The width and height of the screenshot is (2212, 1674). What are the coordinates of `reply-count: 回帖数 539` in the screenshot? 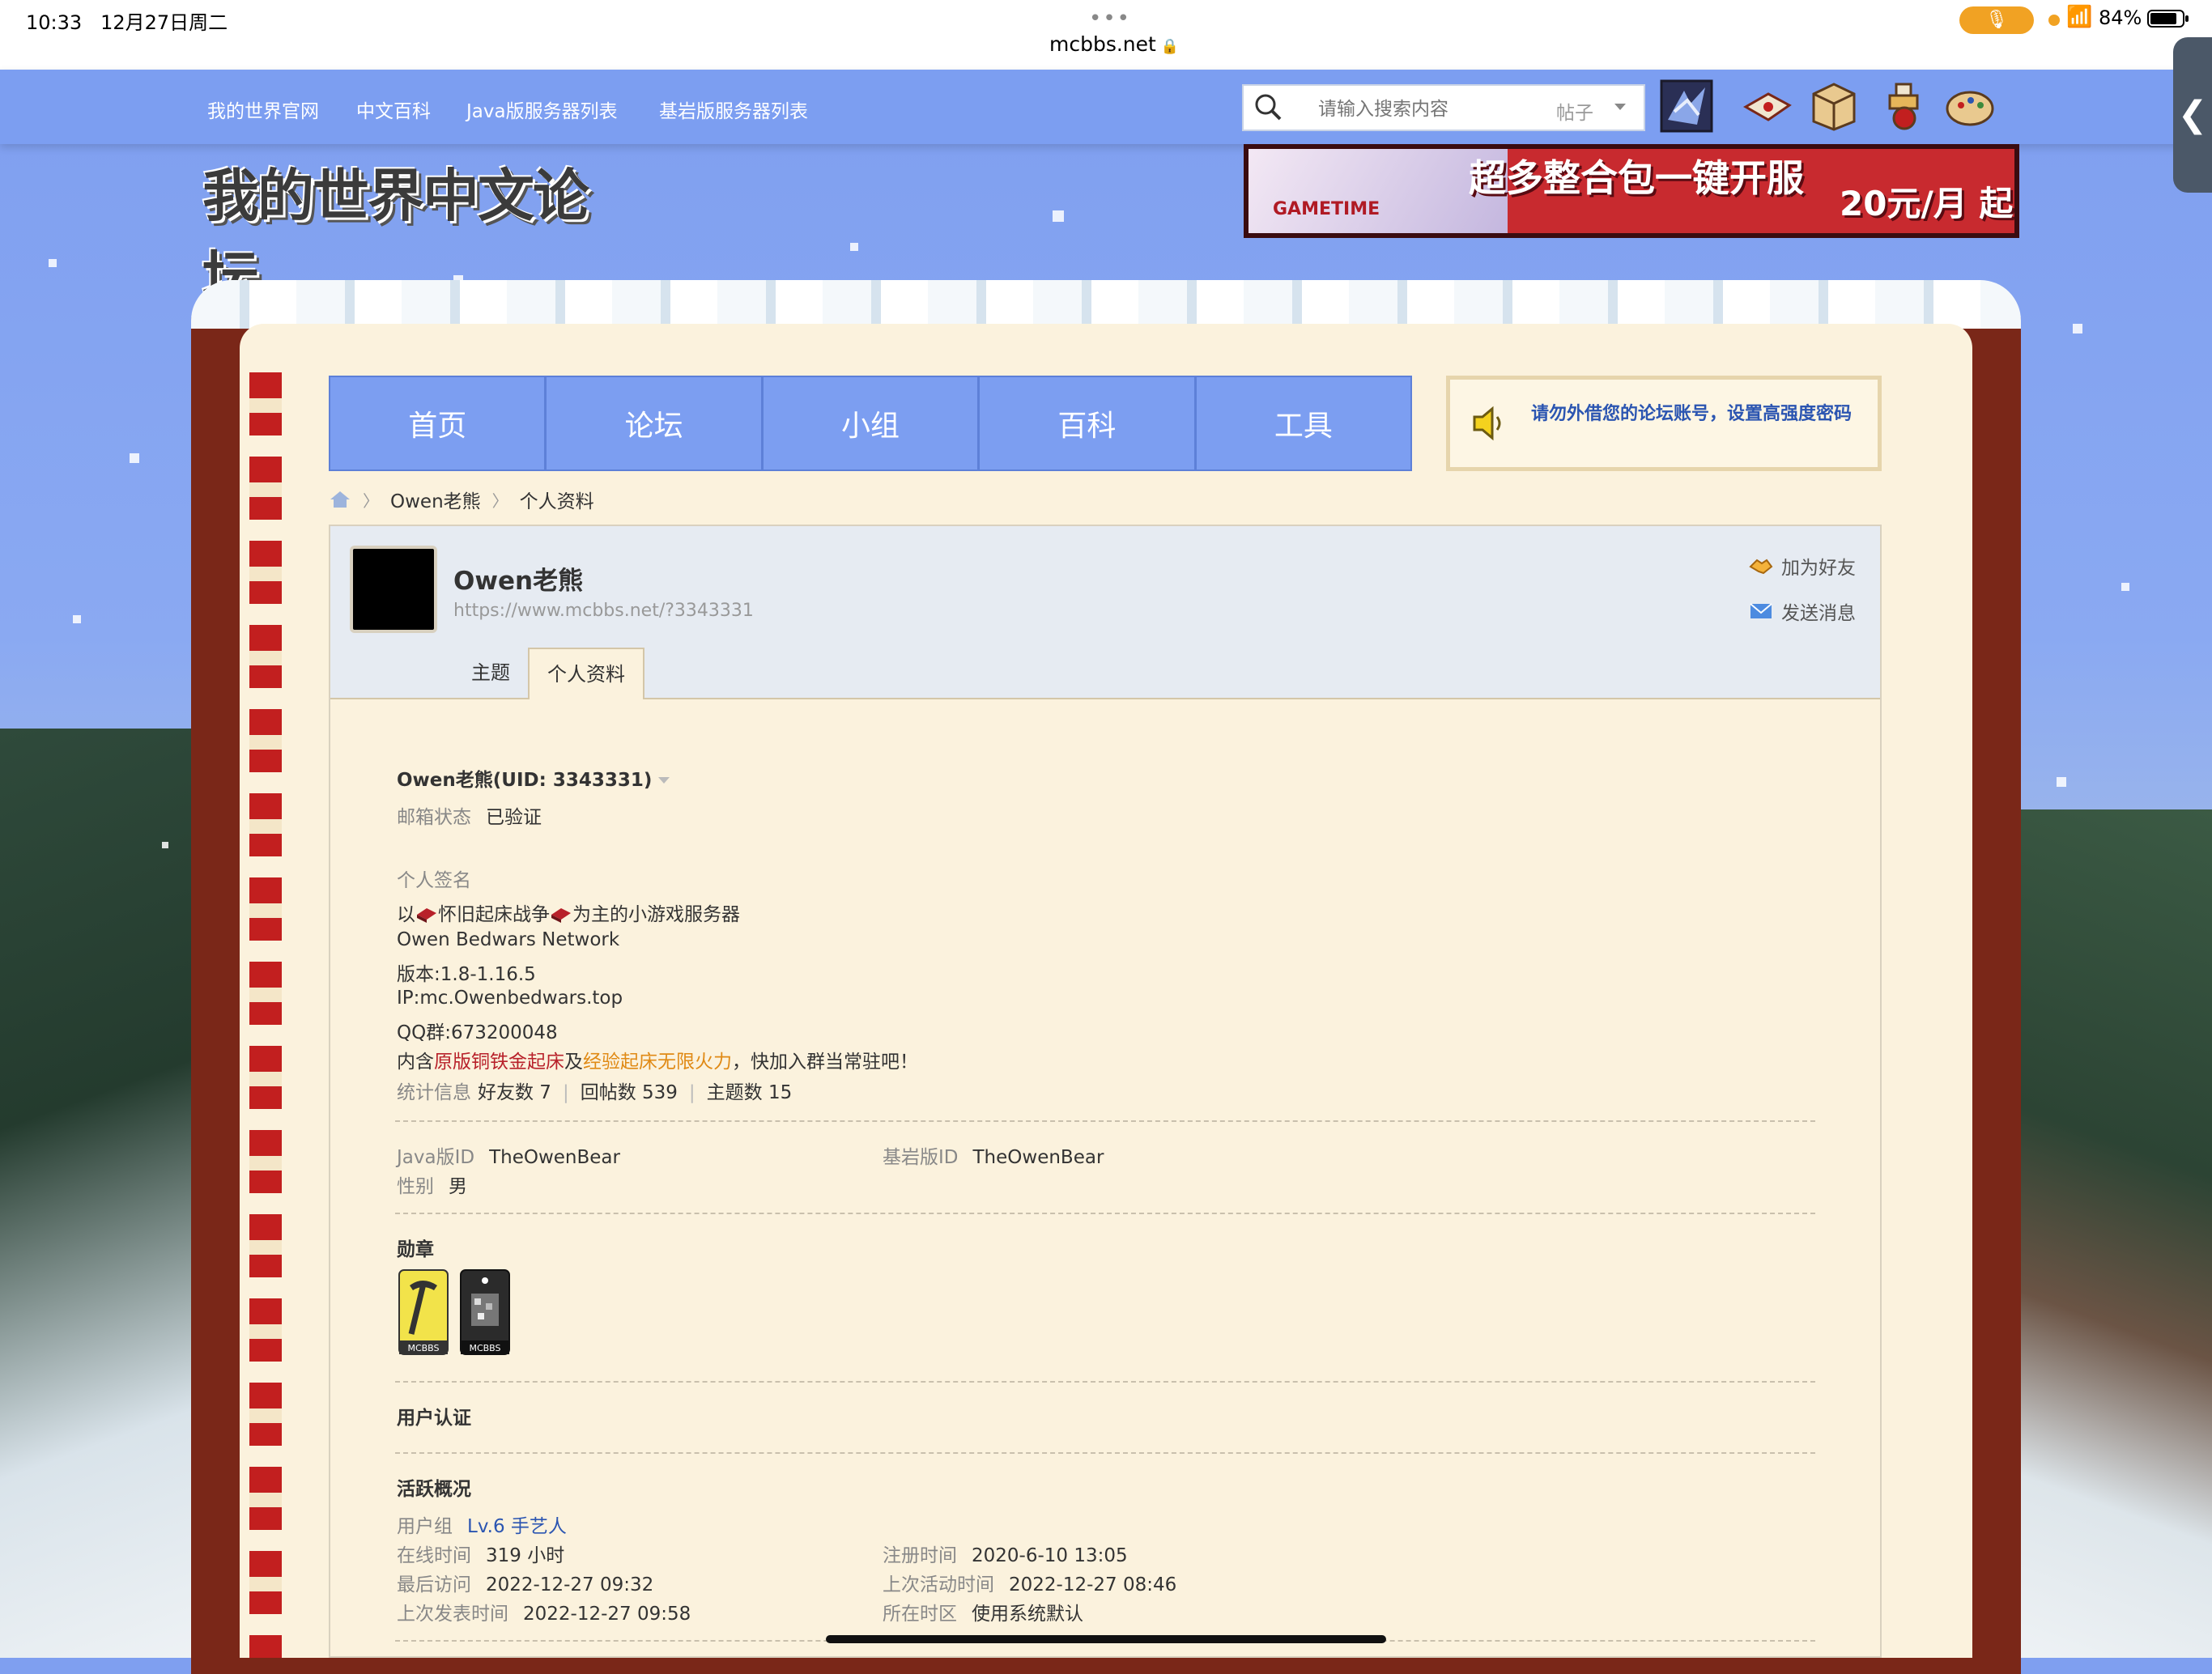 It's located at (630, 1092).